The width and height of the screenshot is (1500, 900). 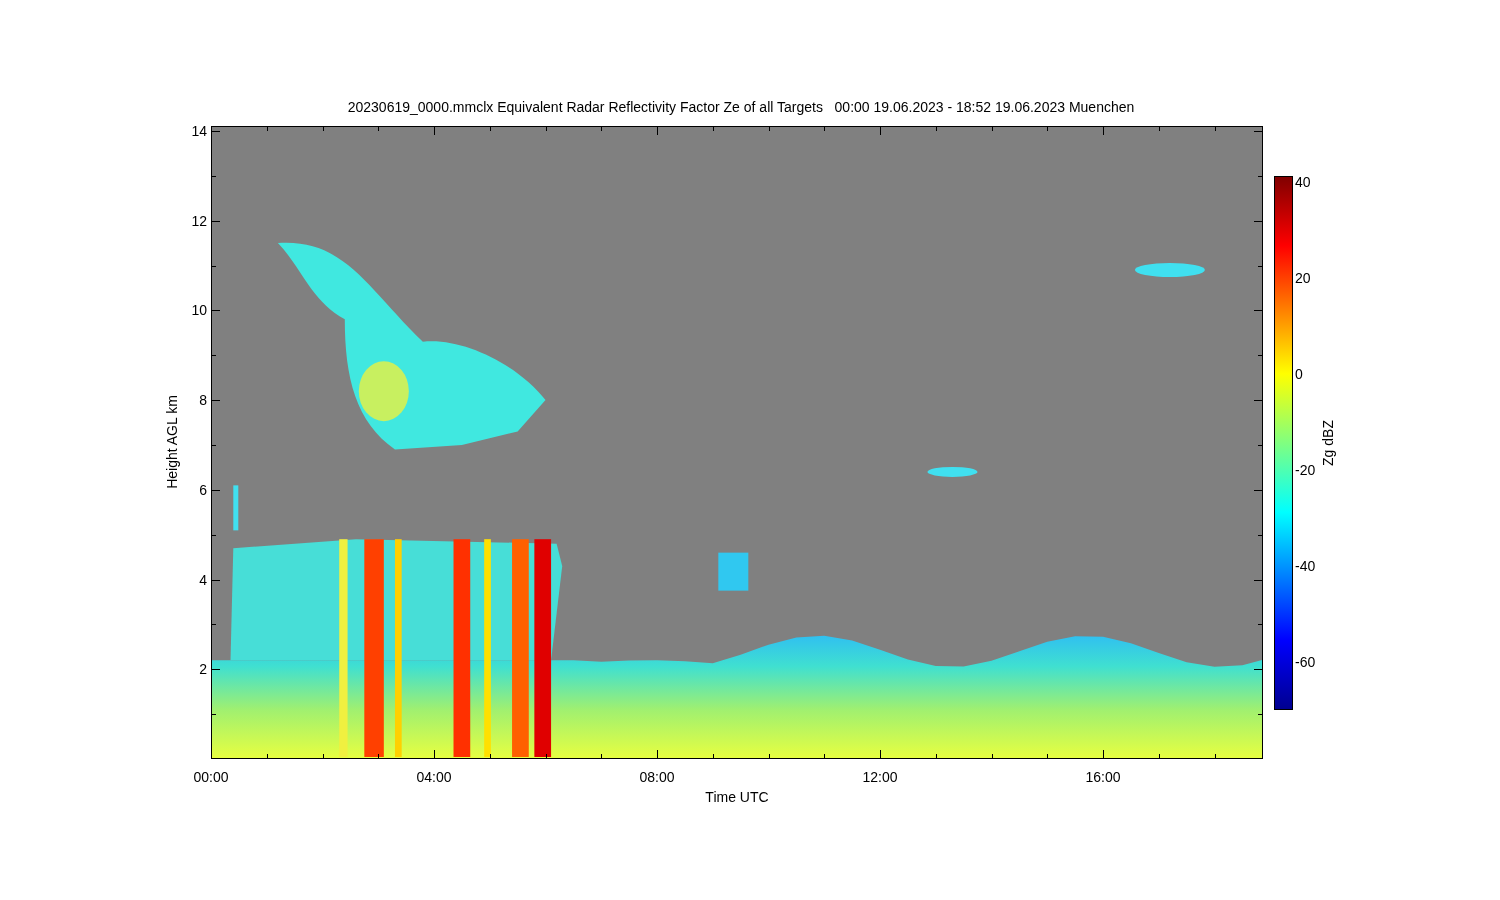 I want to click on x-tick-label: 16:00, so click(x=1103, y=777).